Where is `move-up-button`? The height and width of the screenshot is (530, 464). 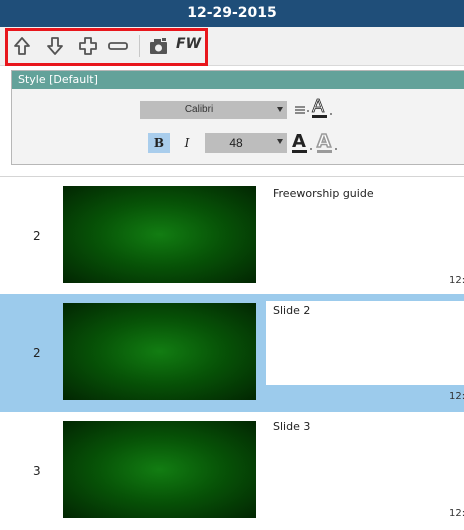
move-up-button is located at coordinates (22, 46).